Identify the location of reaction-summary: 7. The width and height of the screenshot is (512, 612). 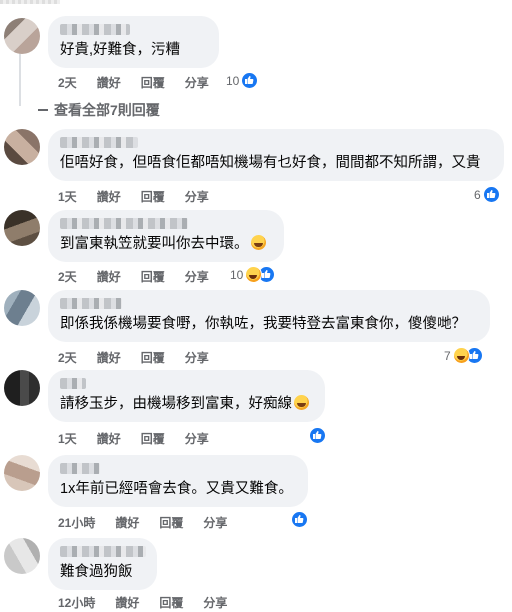
(463, 355).